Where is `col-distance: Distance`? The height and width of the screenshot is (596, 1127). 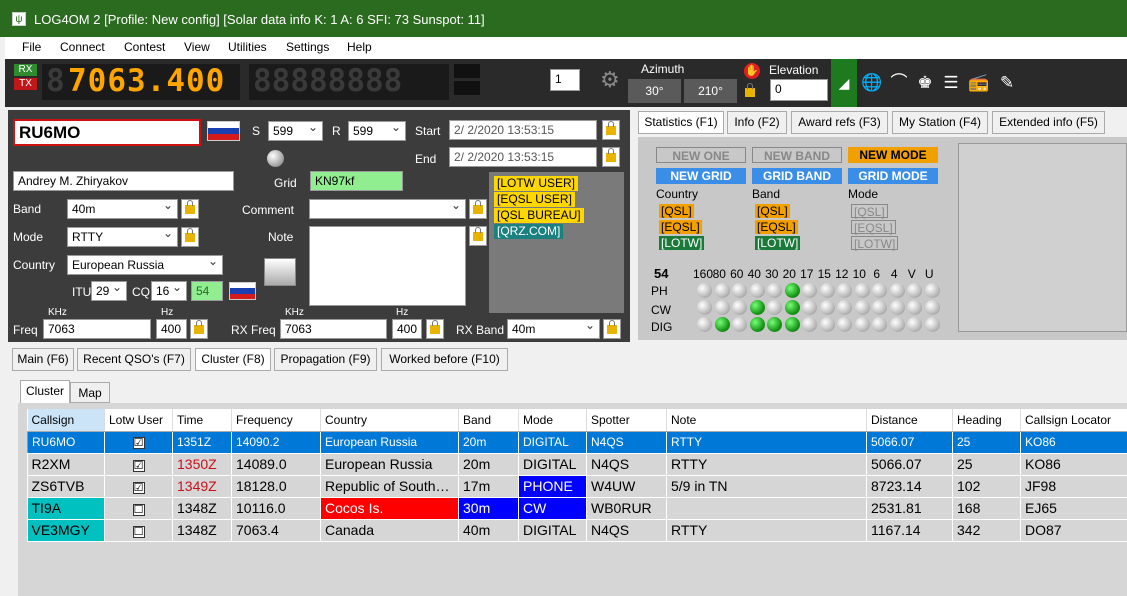
col-distance: Distance is located at coordinates (909, 420).